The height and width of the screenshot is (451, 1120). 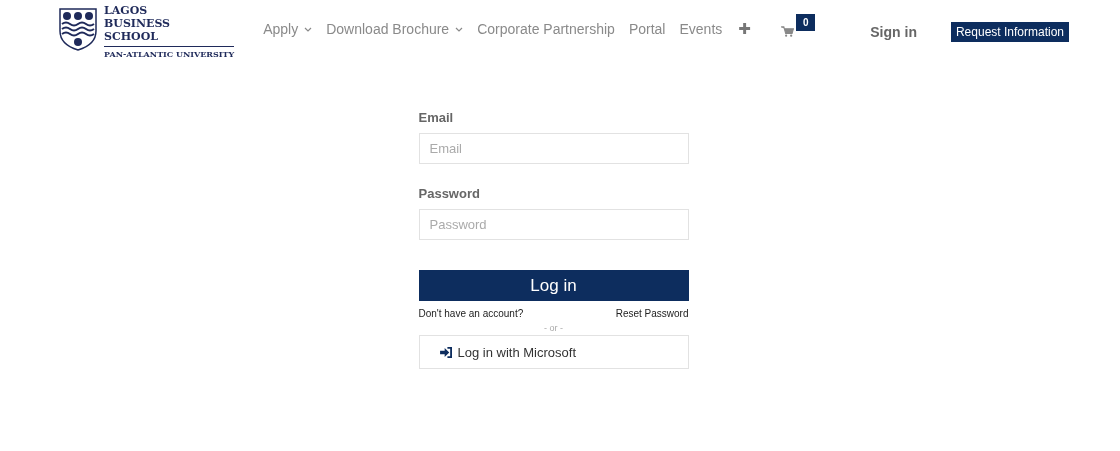 I want to click on nav-link: Download Brochure, so click(x=395, y=29).